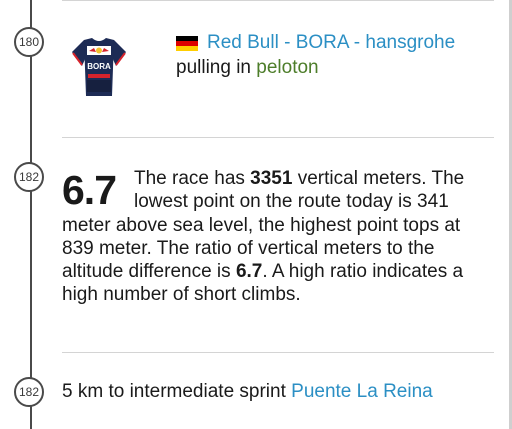 This screenshot has height=429, width=512. Describe the element at coordinates (271, 178) in the screenshot. I see `vertical-meters-value: 3351` at that location.